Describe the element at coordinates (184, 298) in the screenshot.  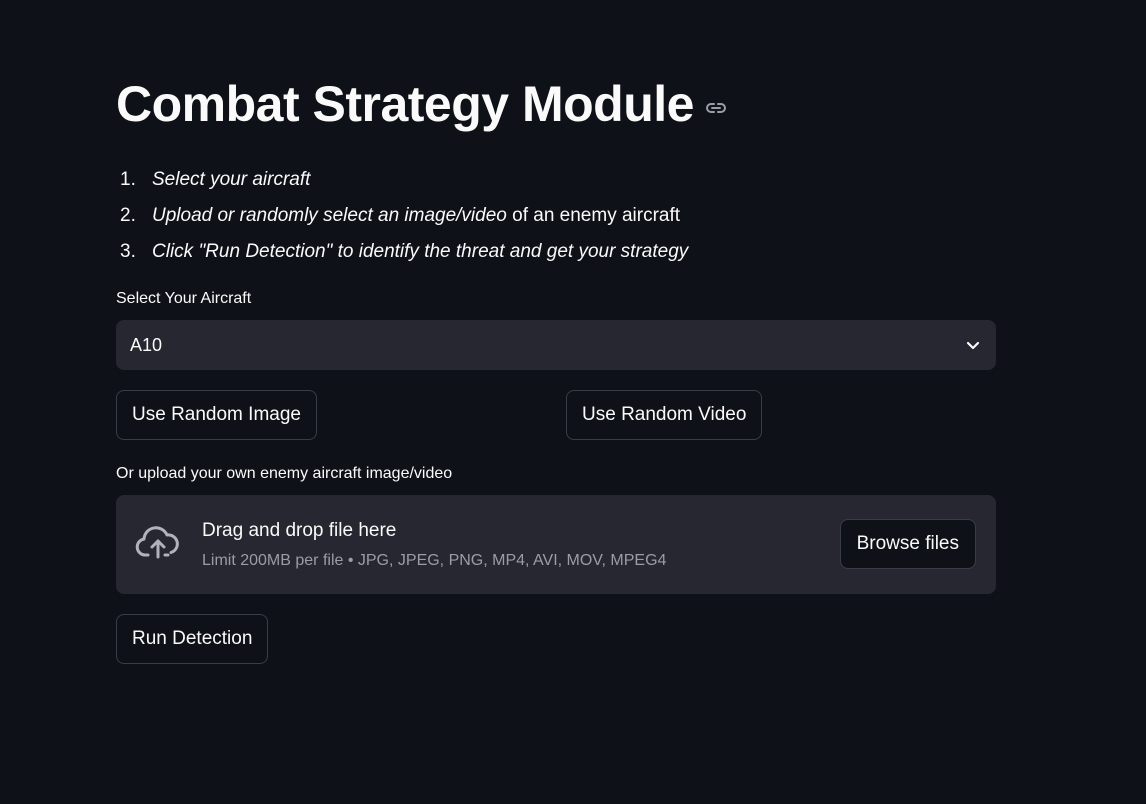
I see `aircraft-select-label: Select Your Aircraft` at that location.